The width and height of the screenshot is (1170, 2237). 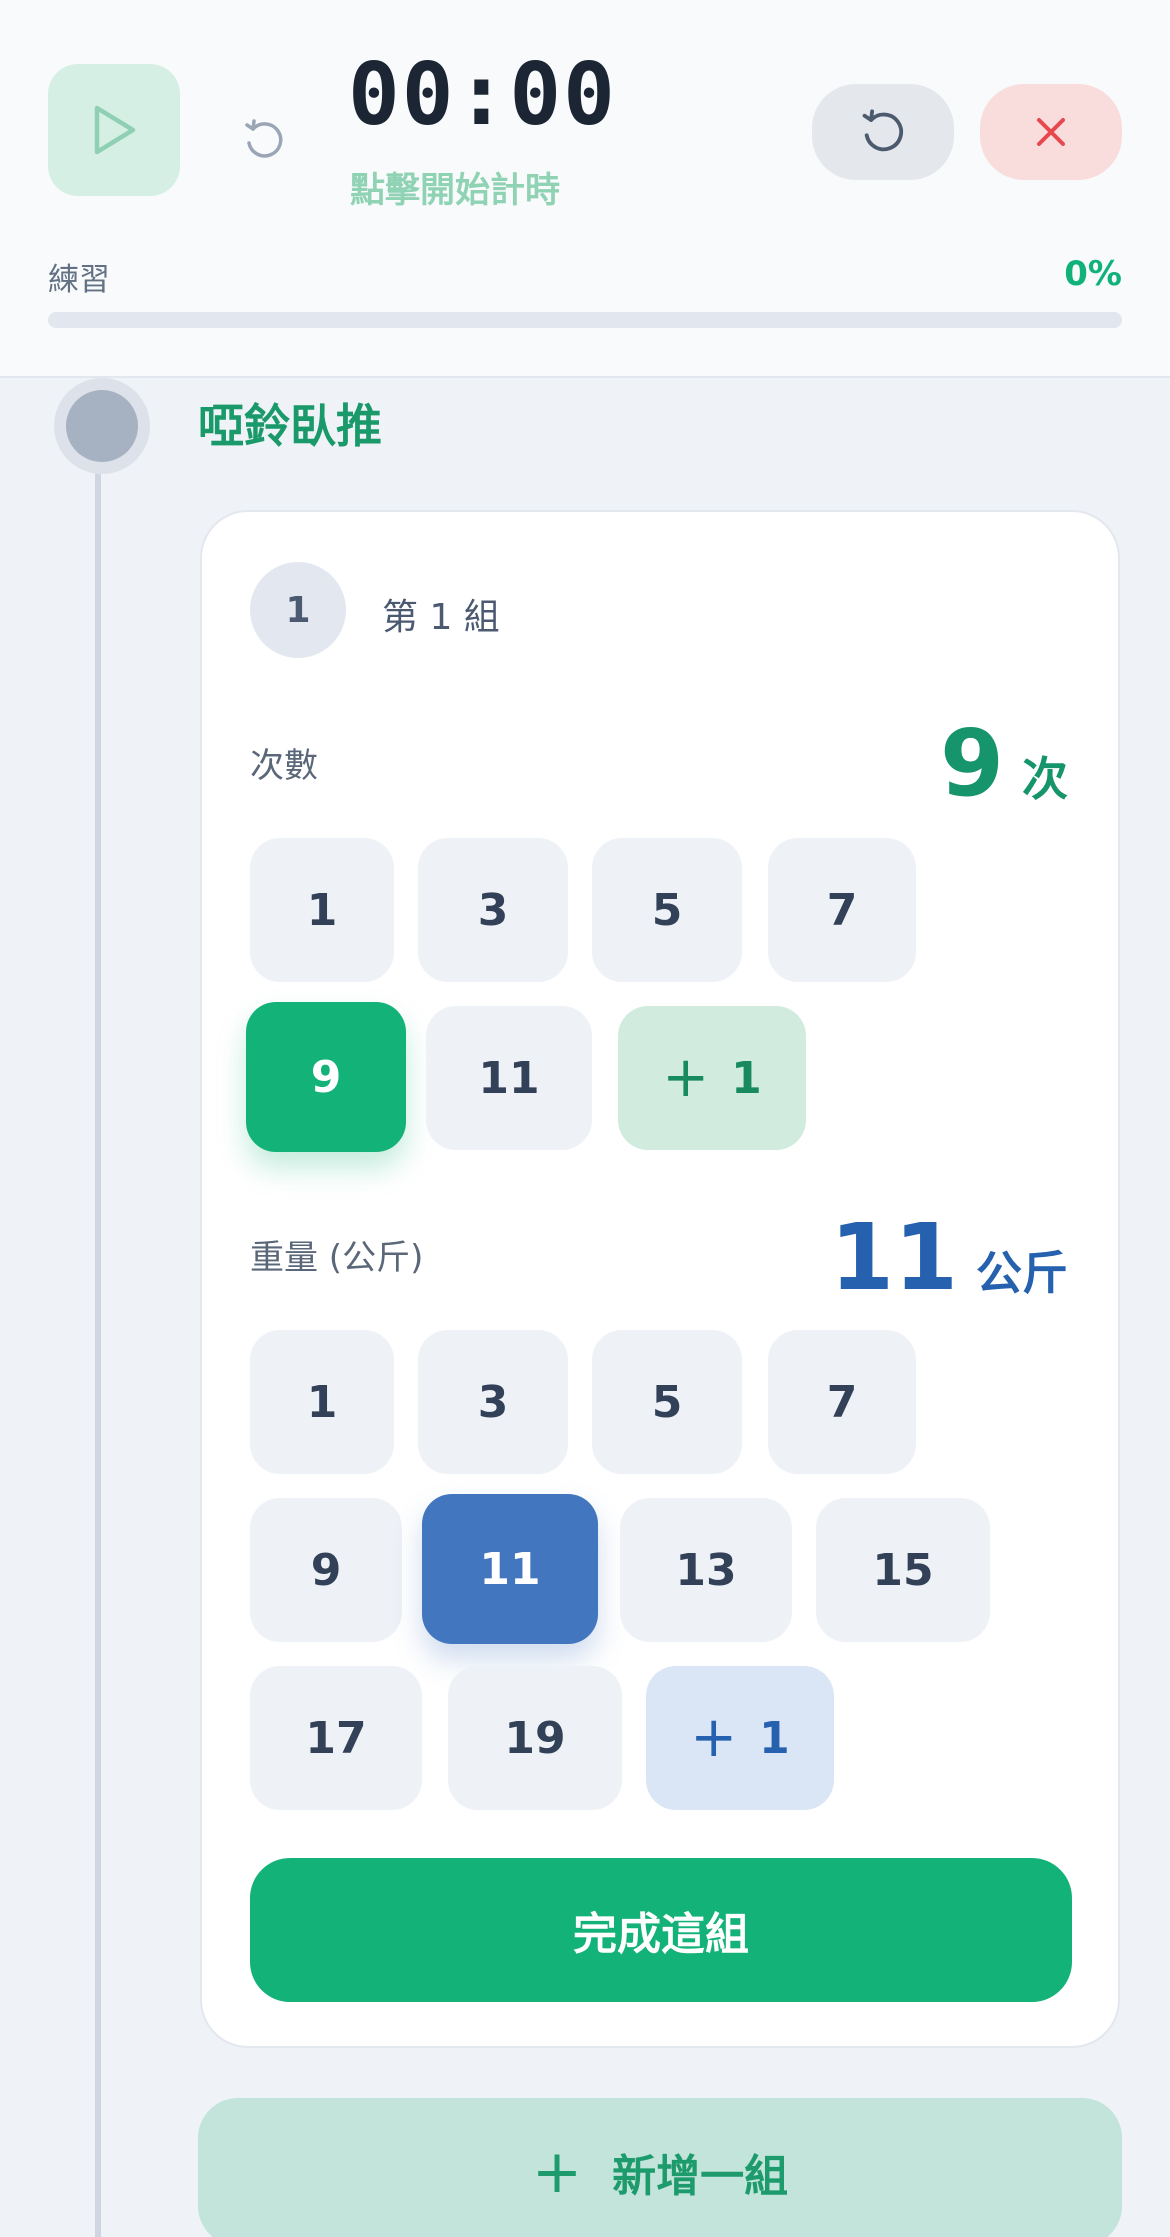 I want to click on reps-label: 次數, so click(x=284, y=766).